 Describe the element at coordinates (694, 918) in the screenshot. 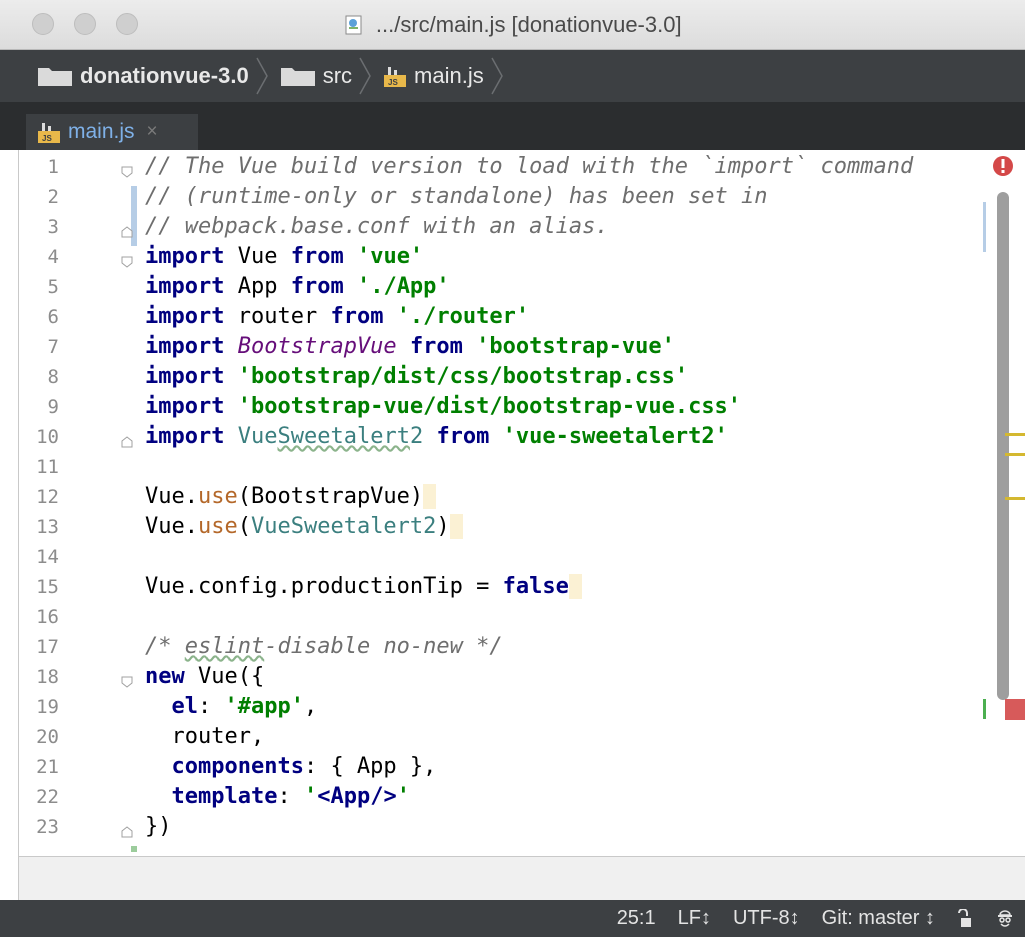

I see `line-separator-selector: LF↕` at that location.